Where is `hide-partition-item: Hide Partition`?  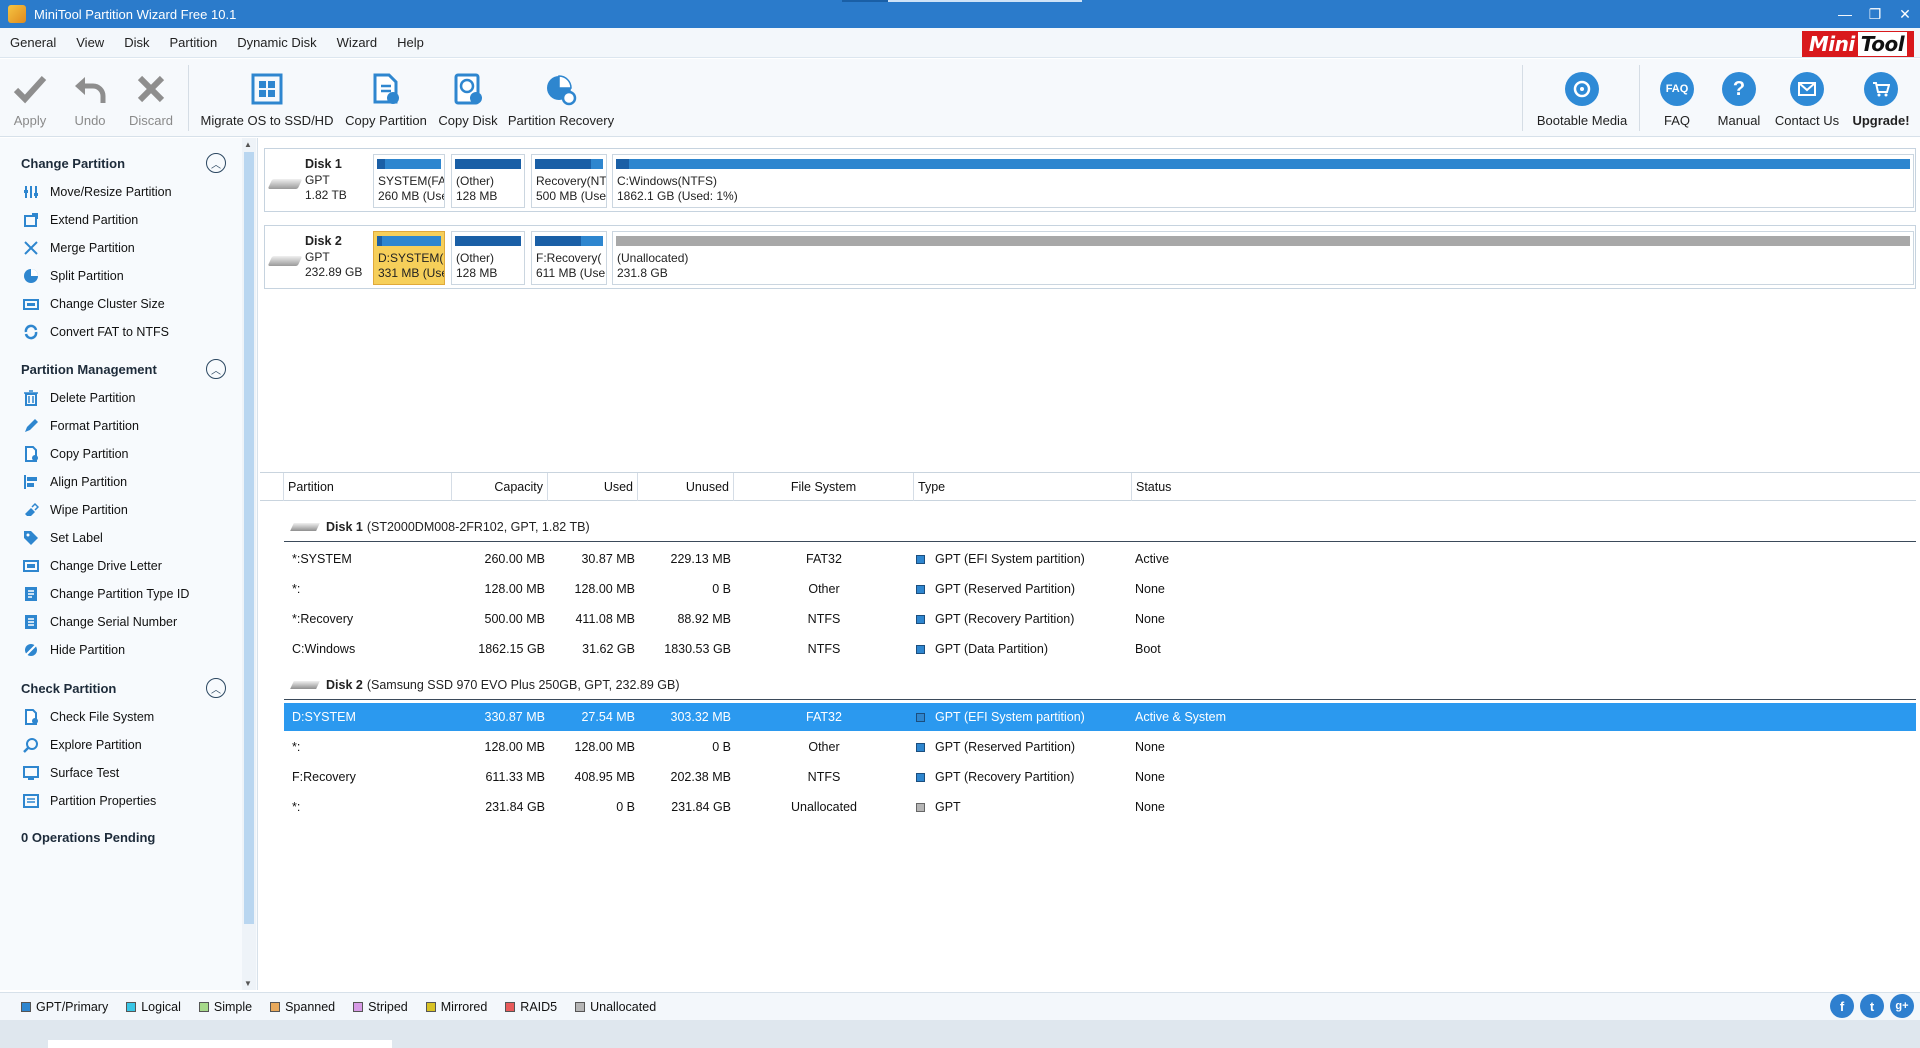 hide-partition-item: Hide Partition is located at coordinates (73, 650).